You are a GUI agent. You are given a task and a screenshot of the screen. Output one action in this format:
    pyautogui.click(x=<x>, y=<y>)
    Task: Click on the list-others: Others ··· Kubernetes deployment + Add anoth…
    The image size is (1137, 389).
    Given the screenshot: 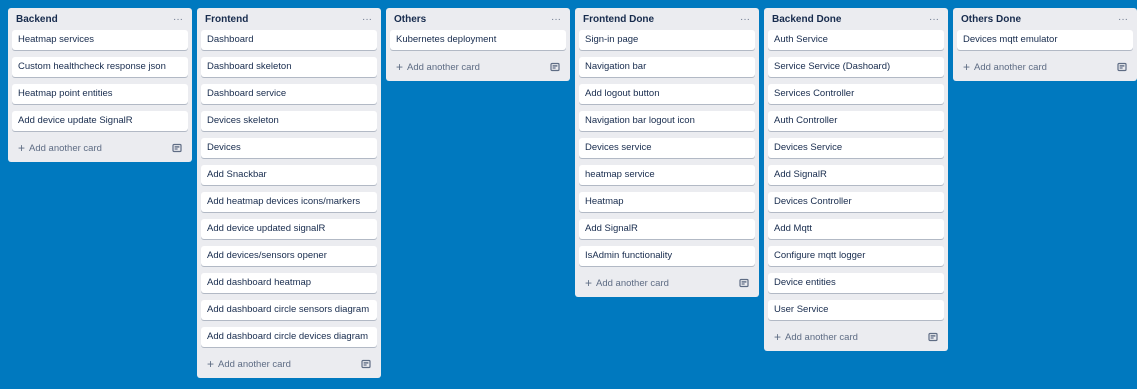 What is the action you would take?
    pyautogui.click(x=478, y=44)
    